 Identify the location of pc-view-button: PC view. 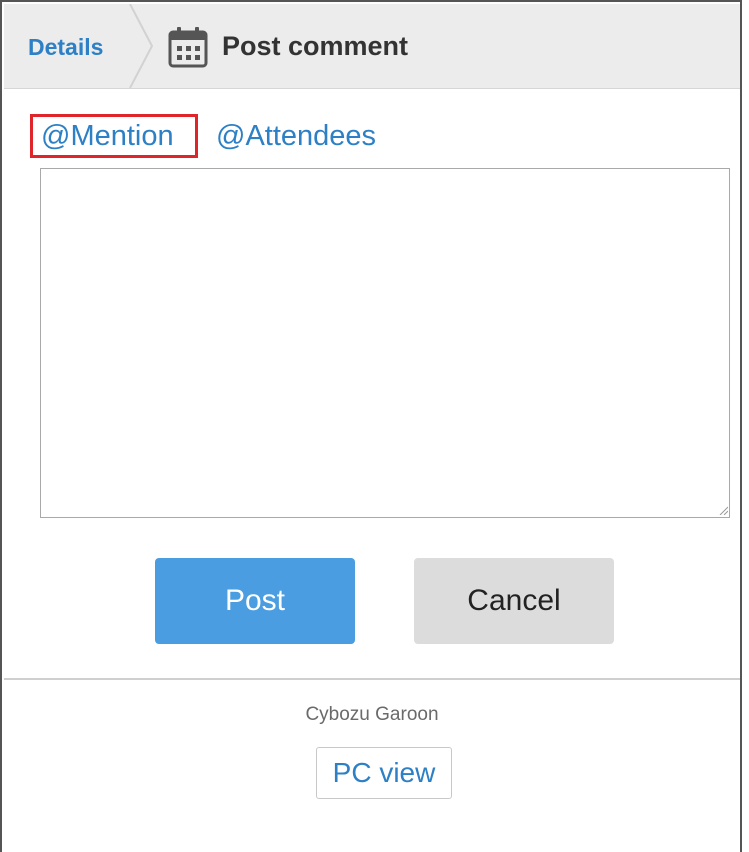
(384, 773).